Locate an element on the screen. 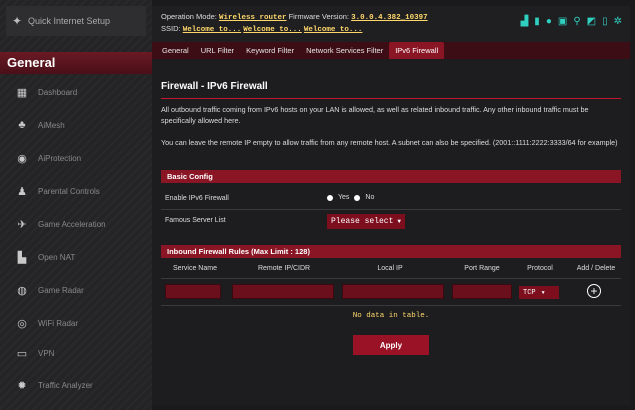 This screenshot has width=635, height=410. wifi-status-icon: ◩ is located at coordinates (591, 21).